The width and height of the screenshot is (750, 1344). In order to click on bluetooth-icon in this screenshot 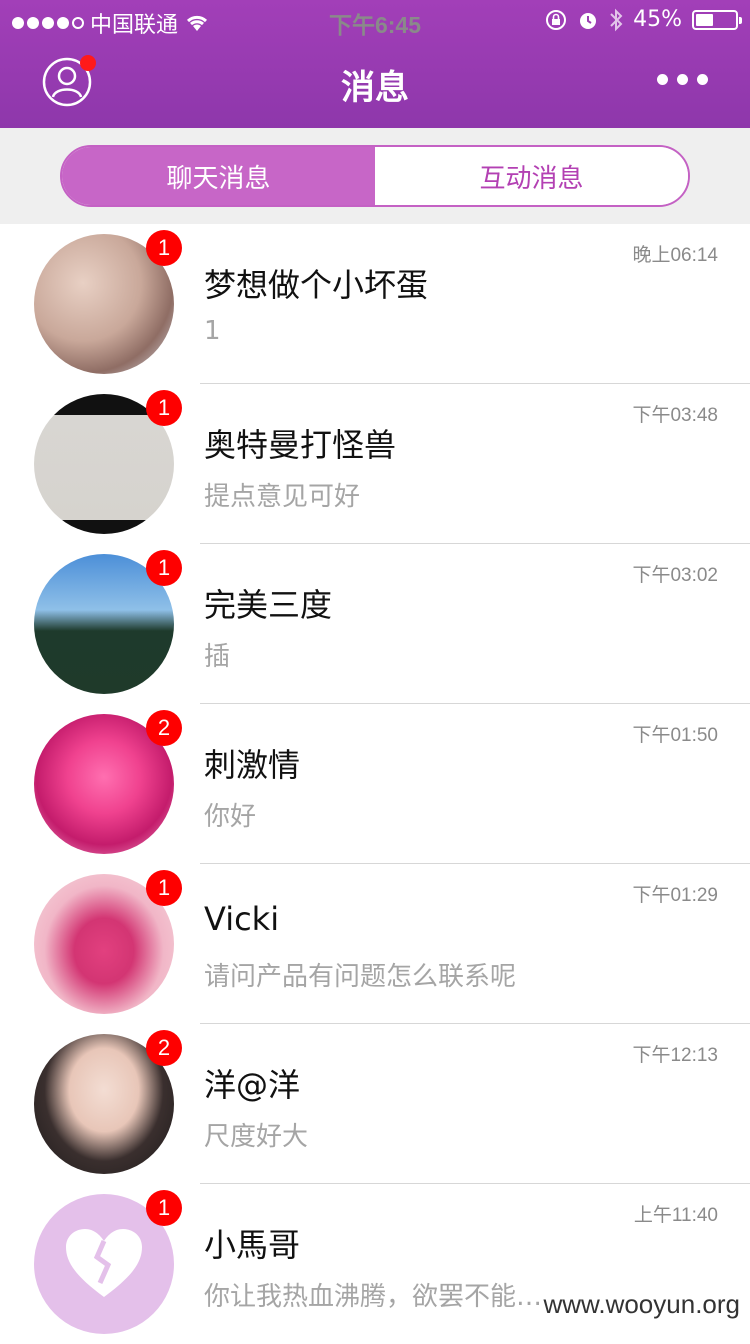, I will do `click(616, 20)`.